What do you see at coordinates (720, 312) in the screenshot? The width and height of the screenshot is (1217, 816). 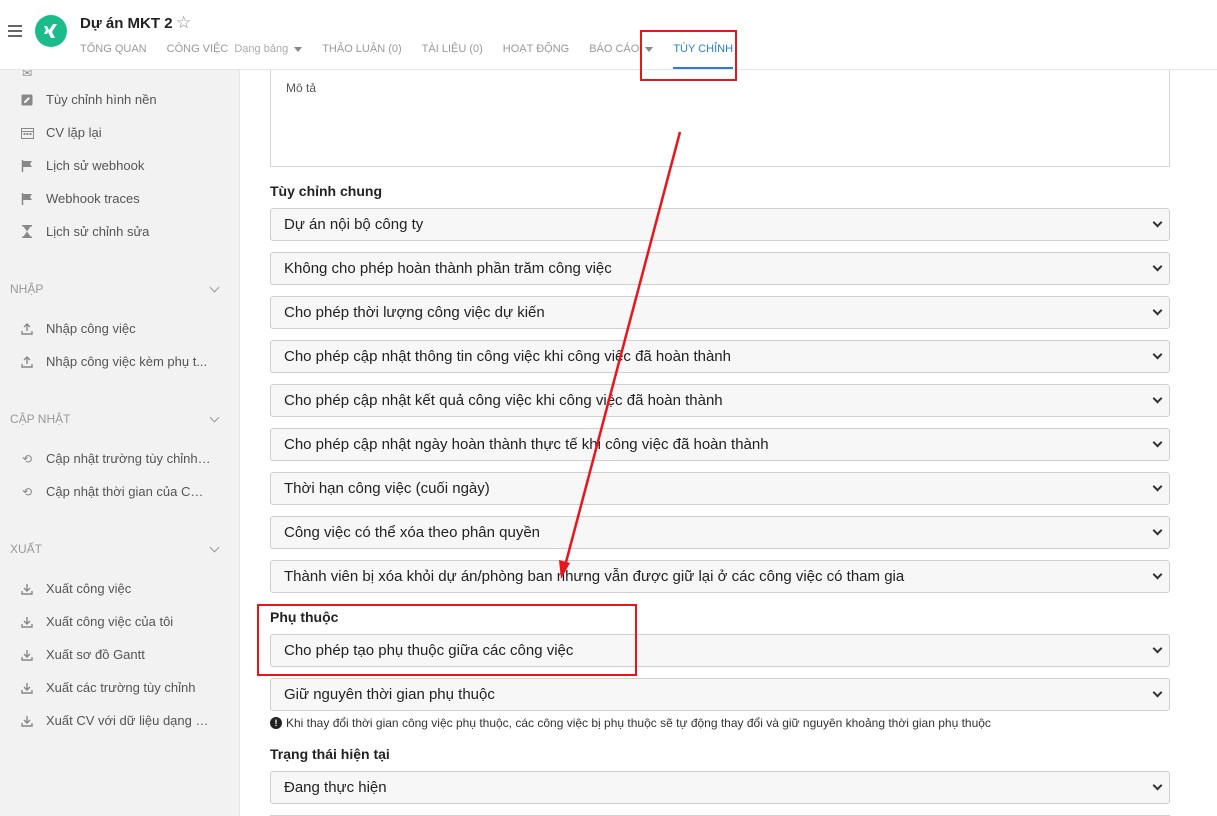 I see `select-estimated-duration: Cho phép thời lượng công việc dự kiến` at bounding box center [720, 312].